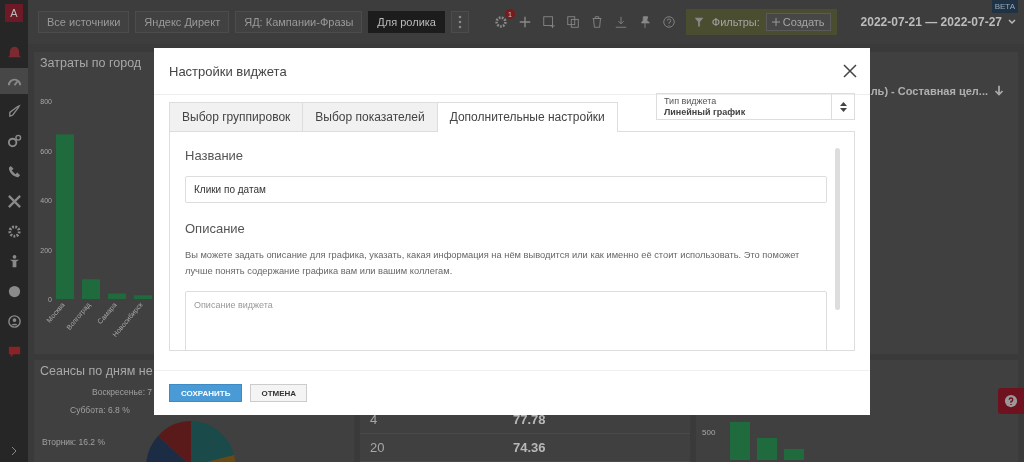 The height and width of the screenshot is (462, 1024). I want to click on gears-icon, so click(14, 141).